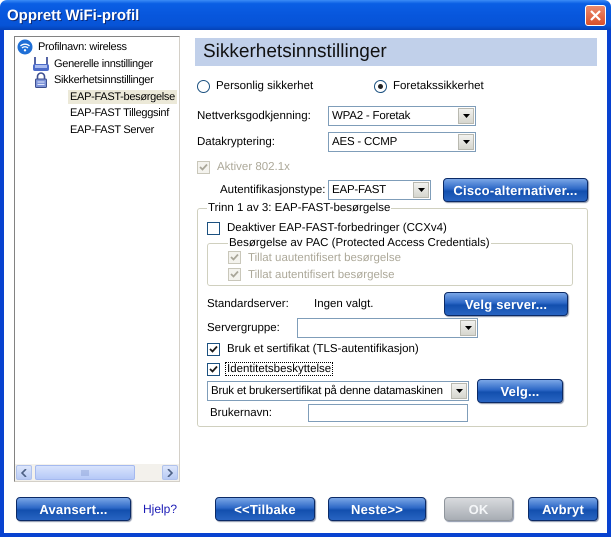 The width and height of the screenshot is (611, 537). What do you see at coordinates (387, 328) in the screenshot?
I see `dropdown` at bounding box center [387, 328].